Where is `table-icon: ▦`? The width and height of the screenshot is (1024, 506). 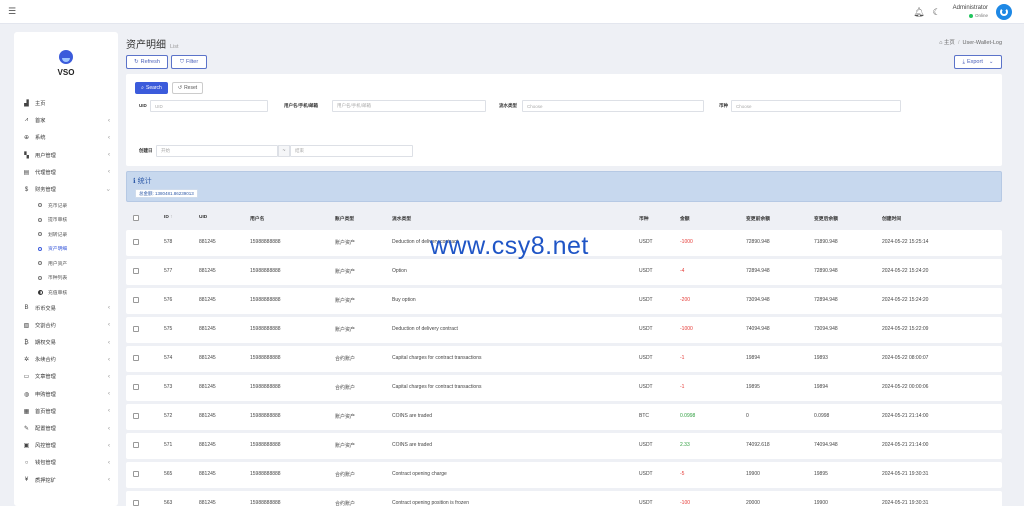 table-icon: ▦ is located at coordinates (26, 411).